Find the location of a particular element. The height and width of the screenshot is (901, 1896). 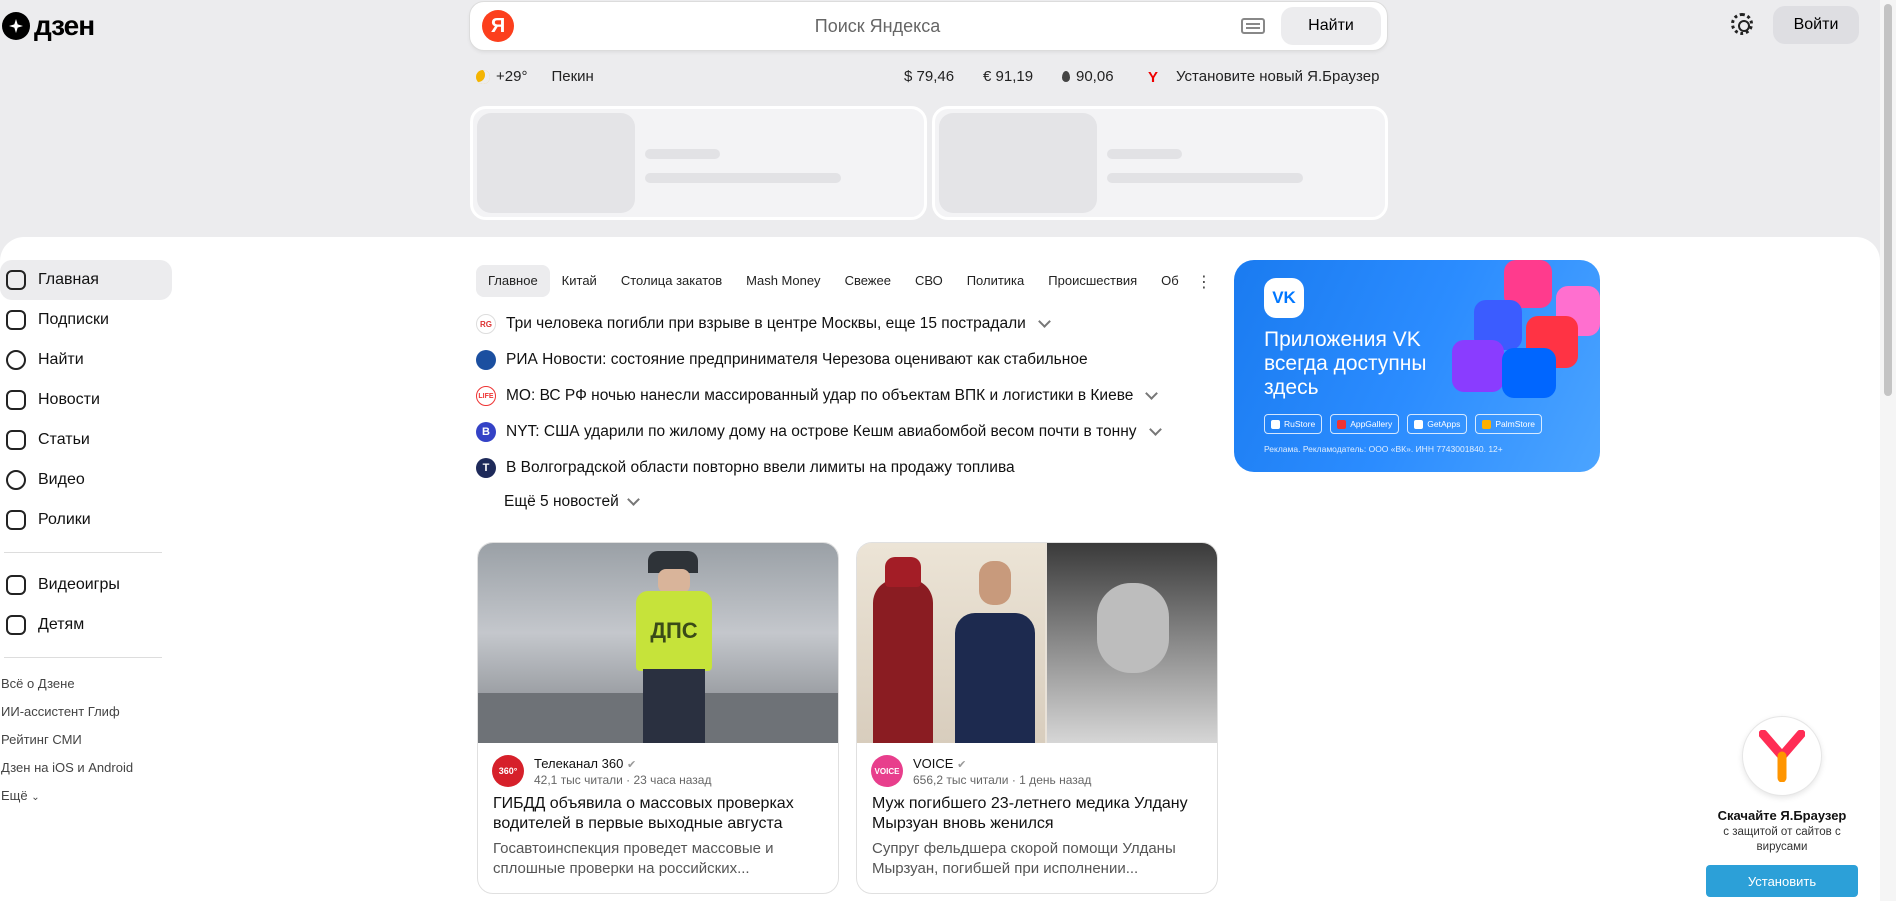

weather-widget: +29° Пекин is located at coordinates (535, 76).